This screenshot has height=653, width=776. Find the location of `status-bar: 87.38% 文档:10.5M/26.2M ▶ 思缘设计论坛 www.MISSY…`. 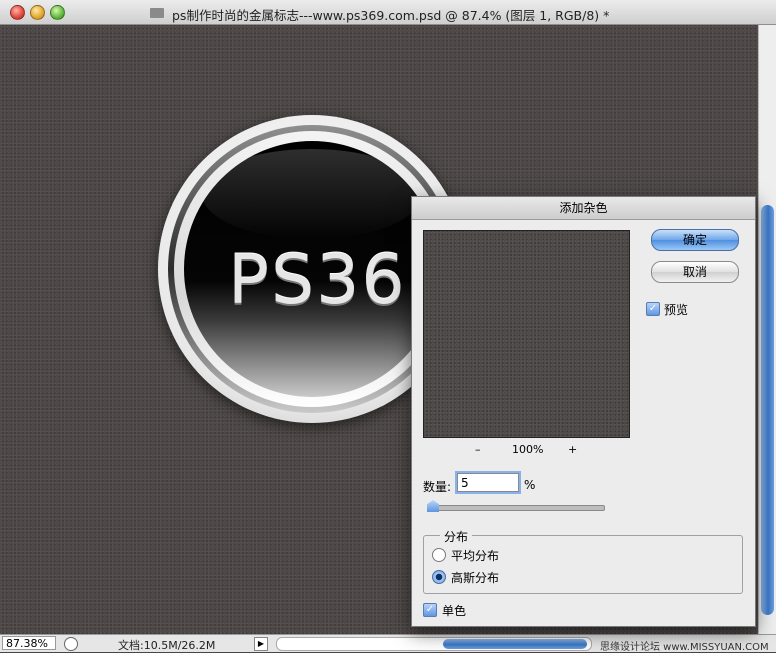

status-bar: 87.38% 文档:10.5M/26.2M ▶ 思缘设计论坛 www.MISSY… is located at coordinates (388, 643).